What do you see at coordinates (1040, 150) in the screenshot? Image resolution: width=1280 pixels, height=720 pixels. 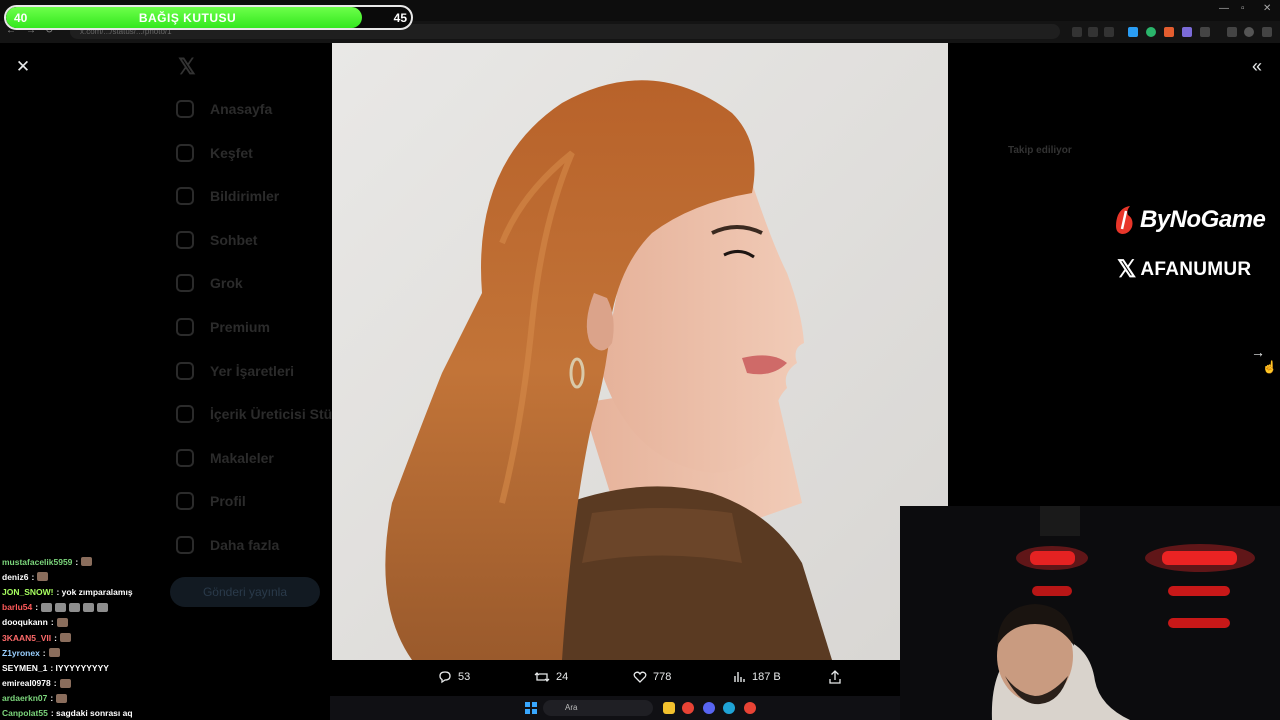 I see `backdrop-follow-label: Takip ediliyor` at bounding box center [1040, 150].